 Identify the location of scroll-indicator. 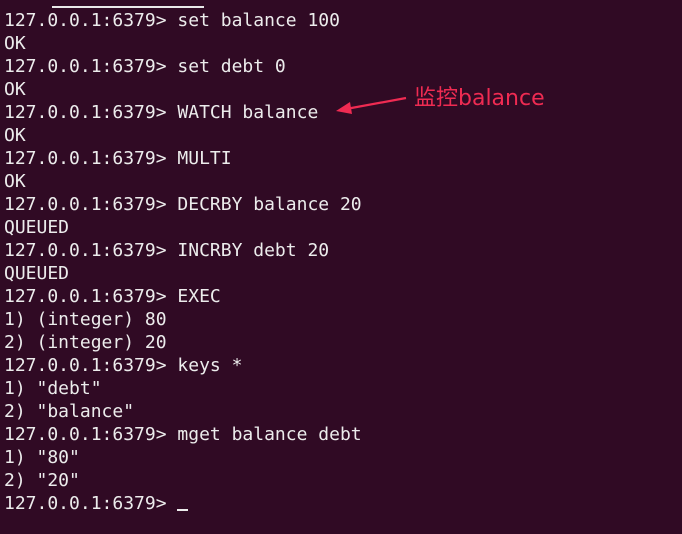
(128, 7).